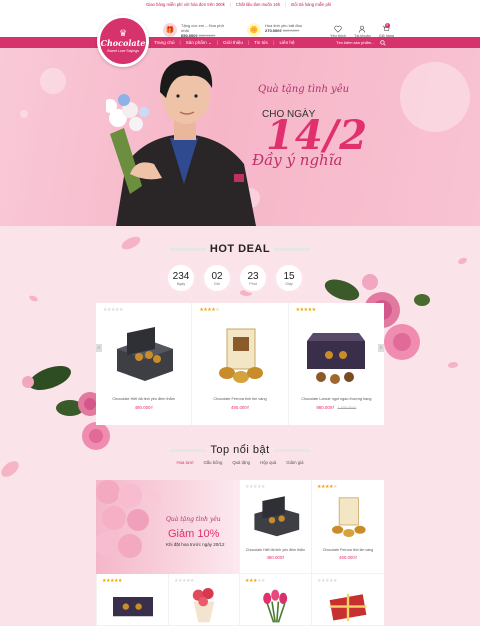 The image size is (480, 626). I want to click on banner-discount: Giảm 10%, so click(194, 534).